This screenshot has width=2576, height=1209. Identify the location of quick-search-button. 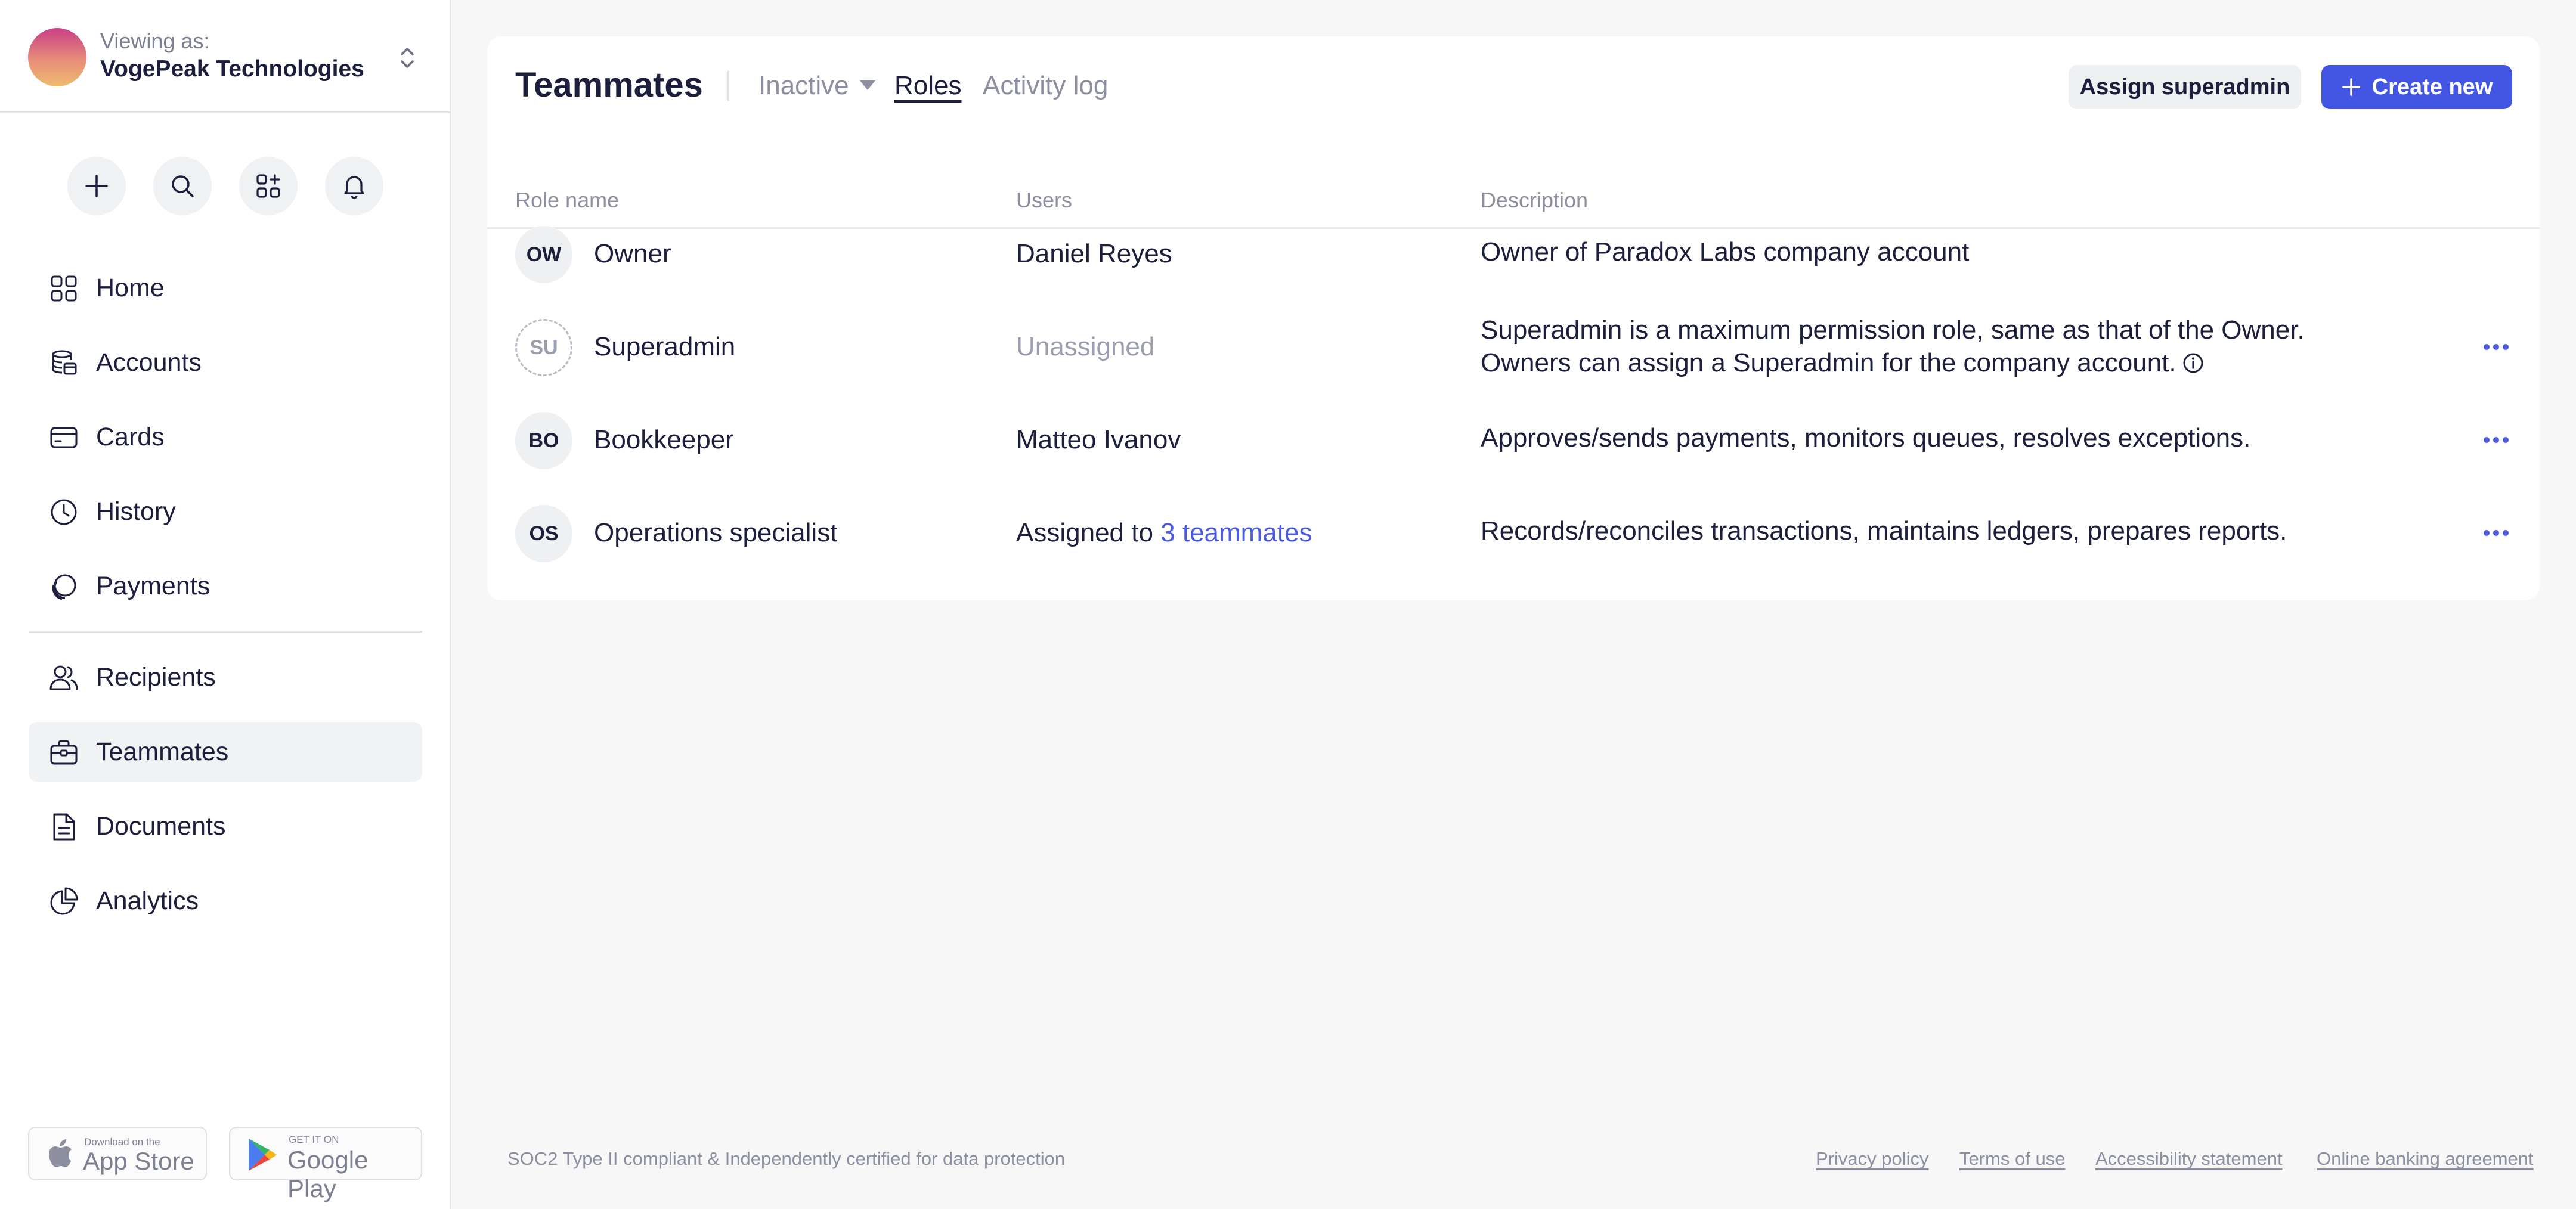
(183, 186).